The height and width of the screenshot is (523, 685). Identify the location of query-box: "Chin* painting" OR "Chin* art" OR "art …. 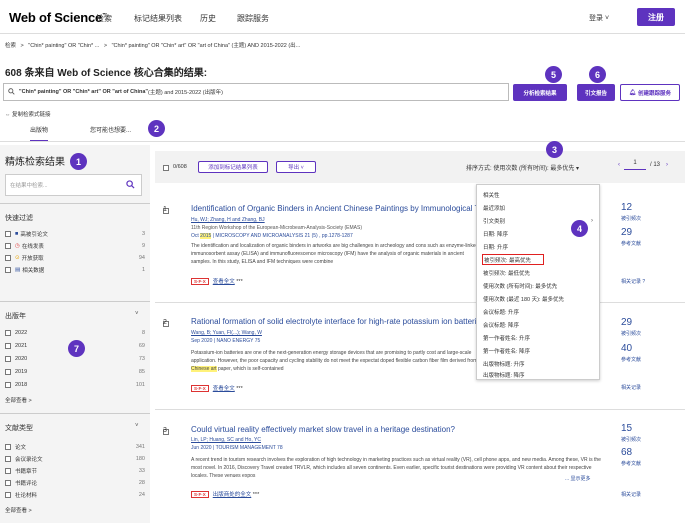
(256, 92).